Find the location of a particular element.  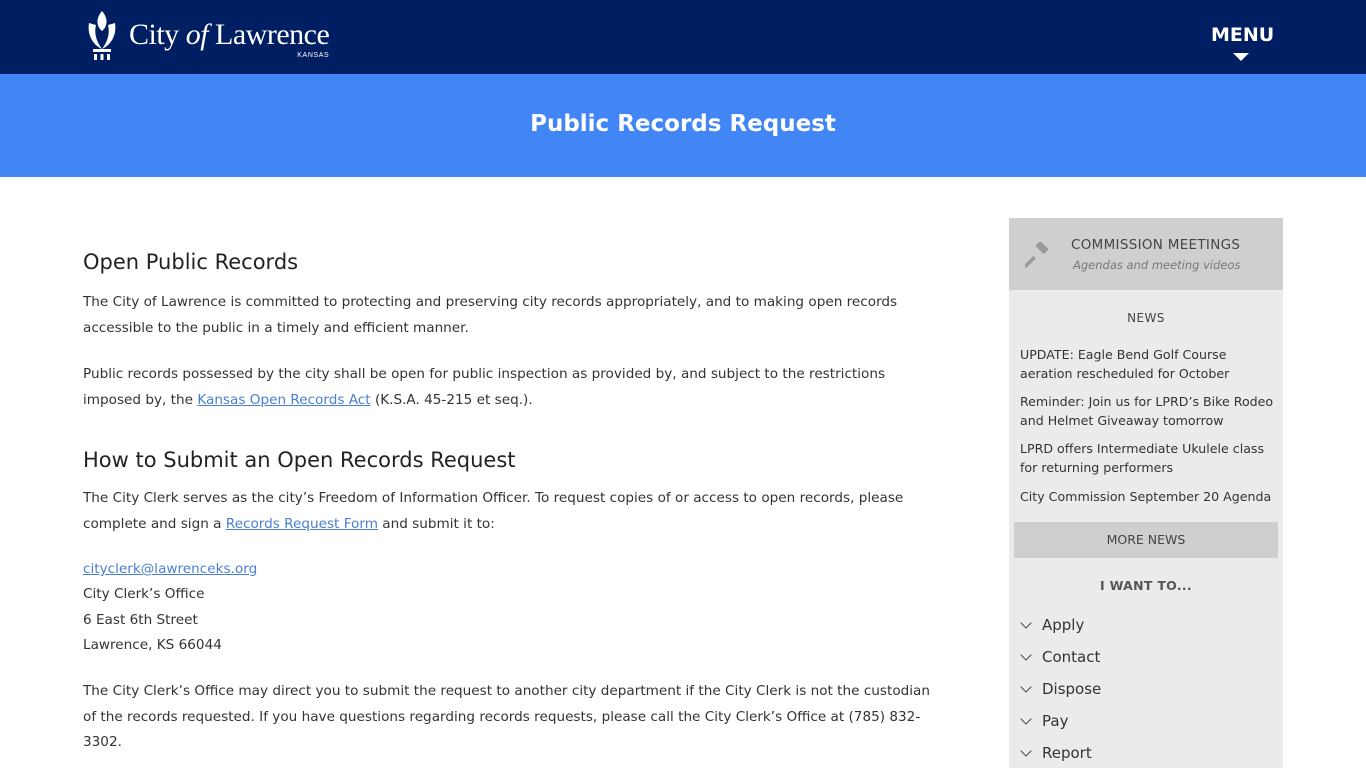

i-want-to-item-contact: Contact is located at coordinates (1145, 657).